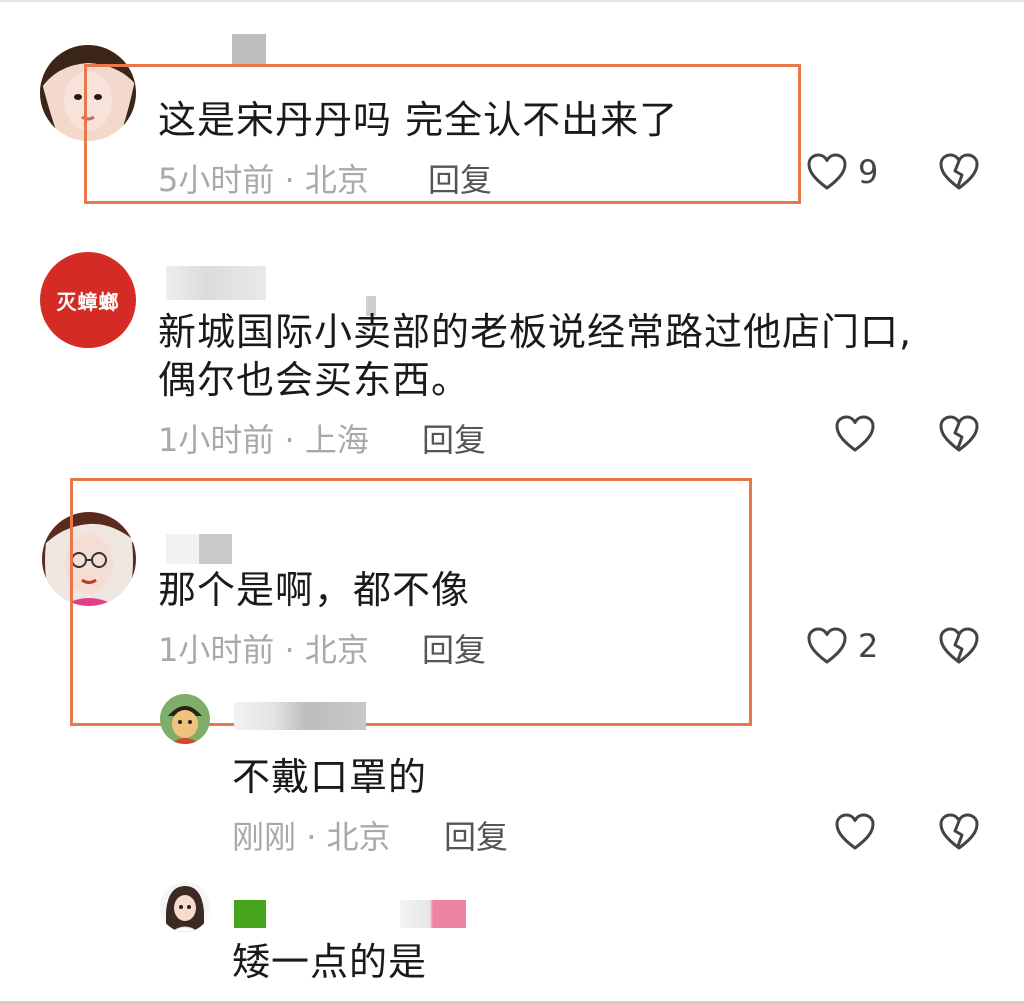  What do you see at coordinates (216, 180) in the screenshot?
I see `comment-time: 5小时前` at bounding box center [216, 180].